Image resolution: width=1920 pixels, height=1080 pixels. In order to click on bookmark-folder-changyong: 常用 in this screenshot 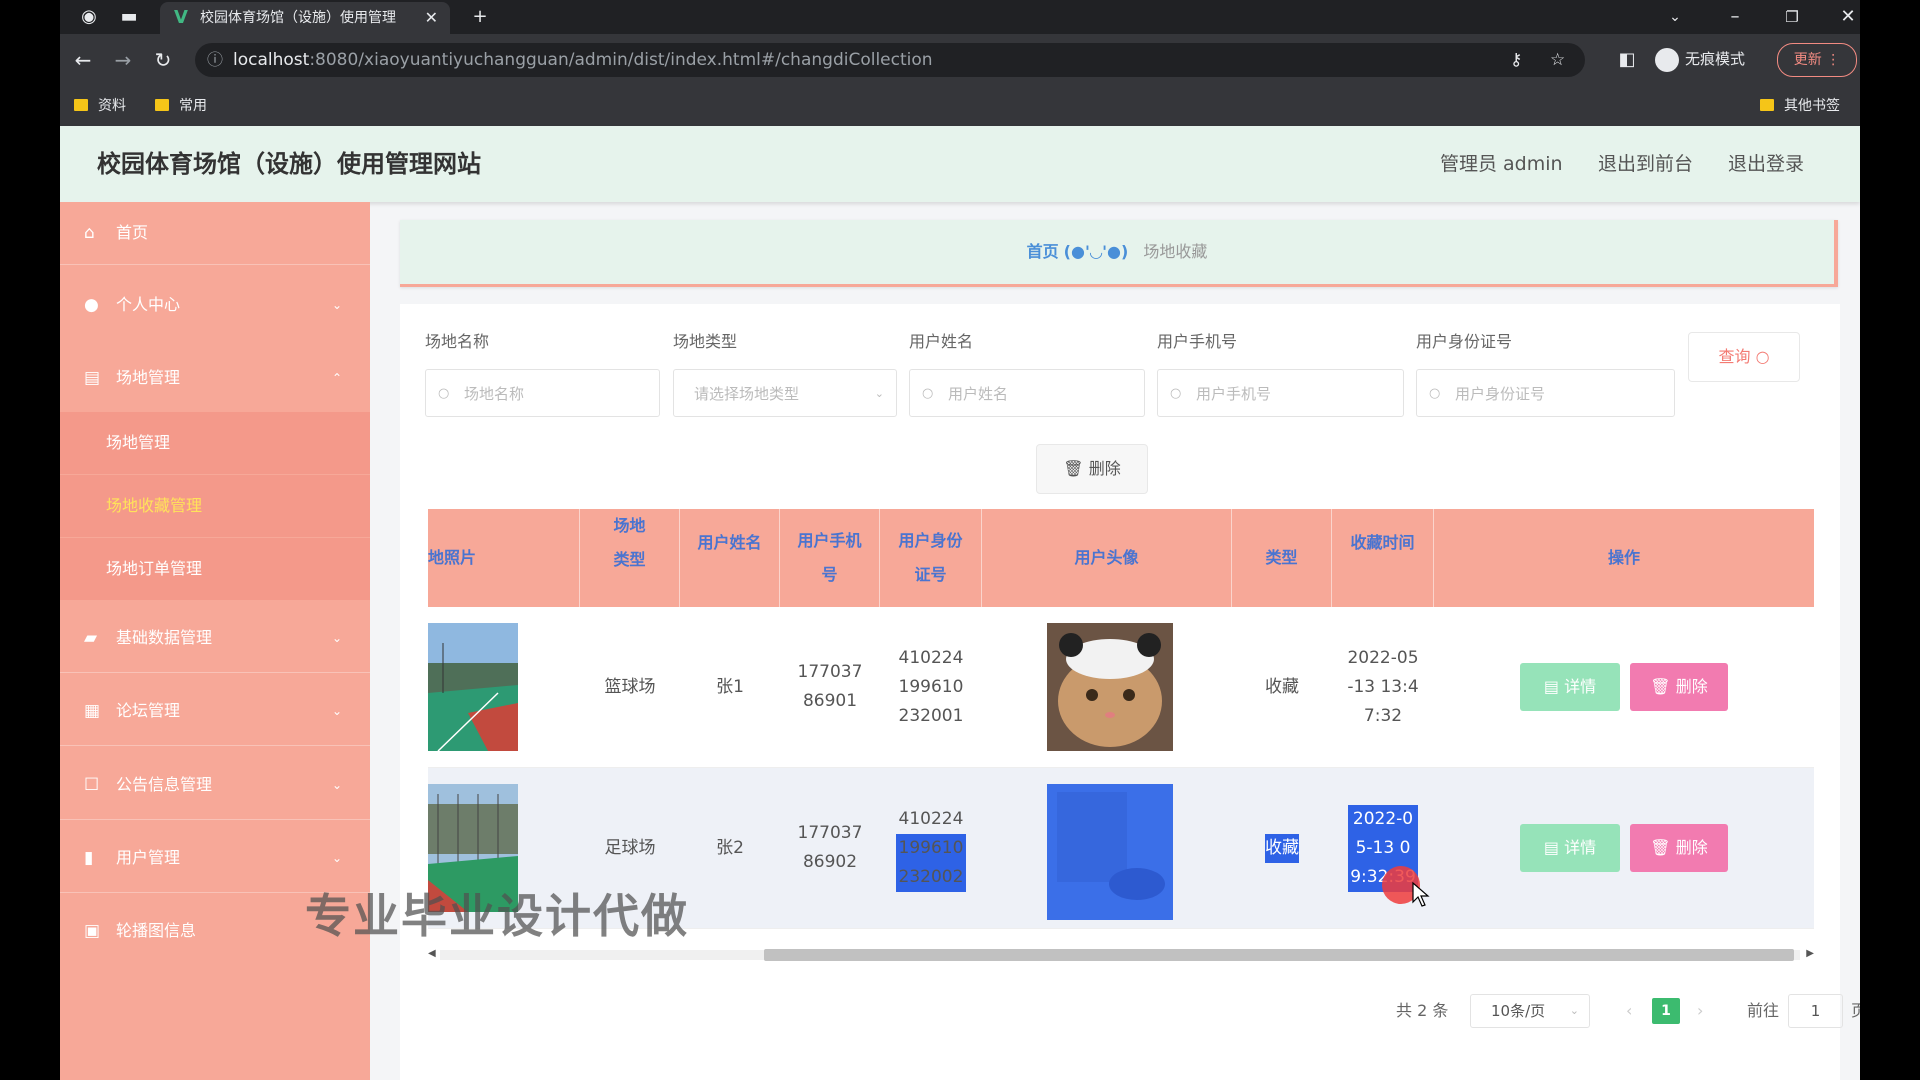, I will do `click(181, 106)`.